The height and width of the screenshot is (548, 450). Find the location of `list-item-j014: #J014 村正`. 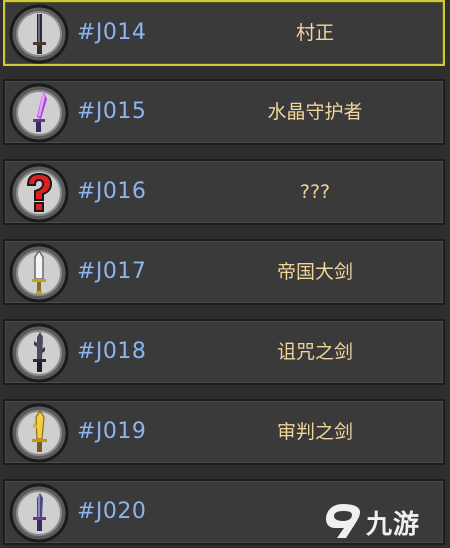

list-item-j014: #J014 村正 is located at coordinates (224, 33).